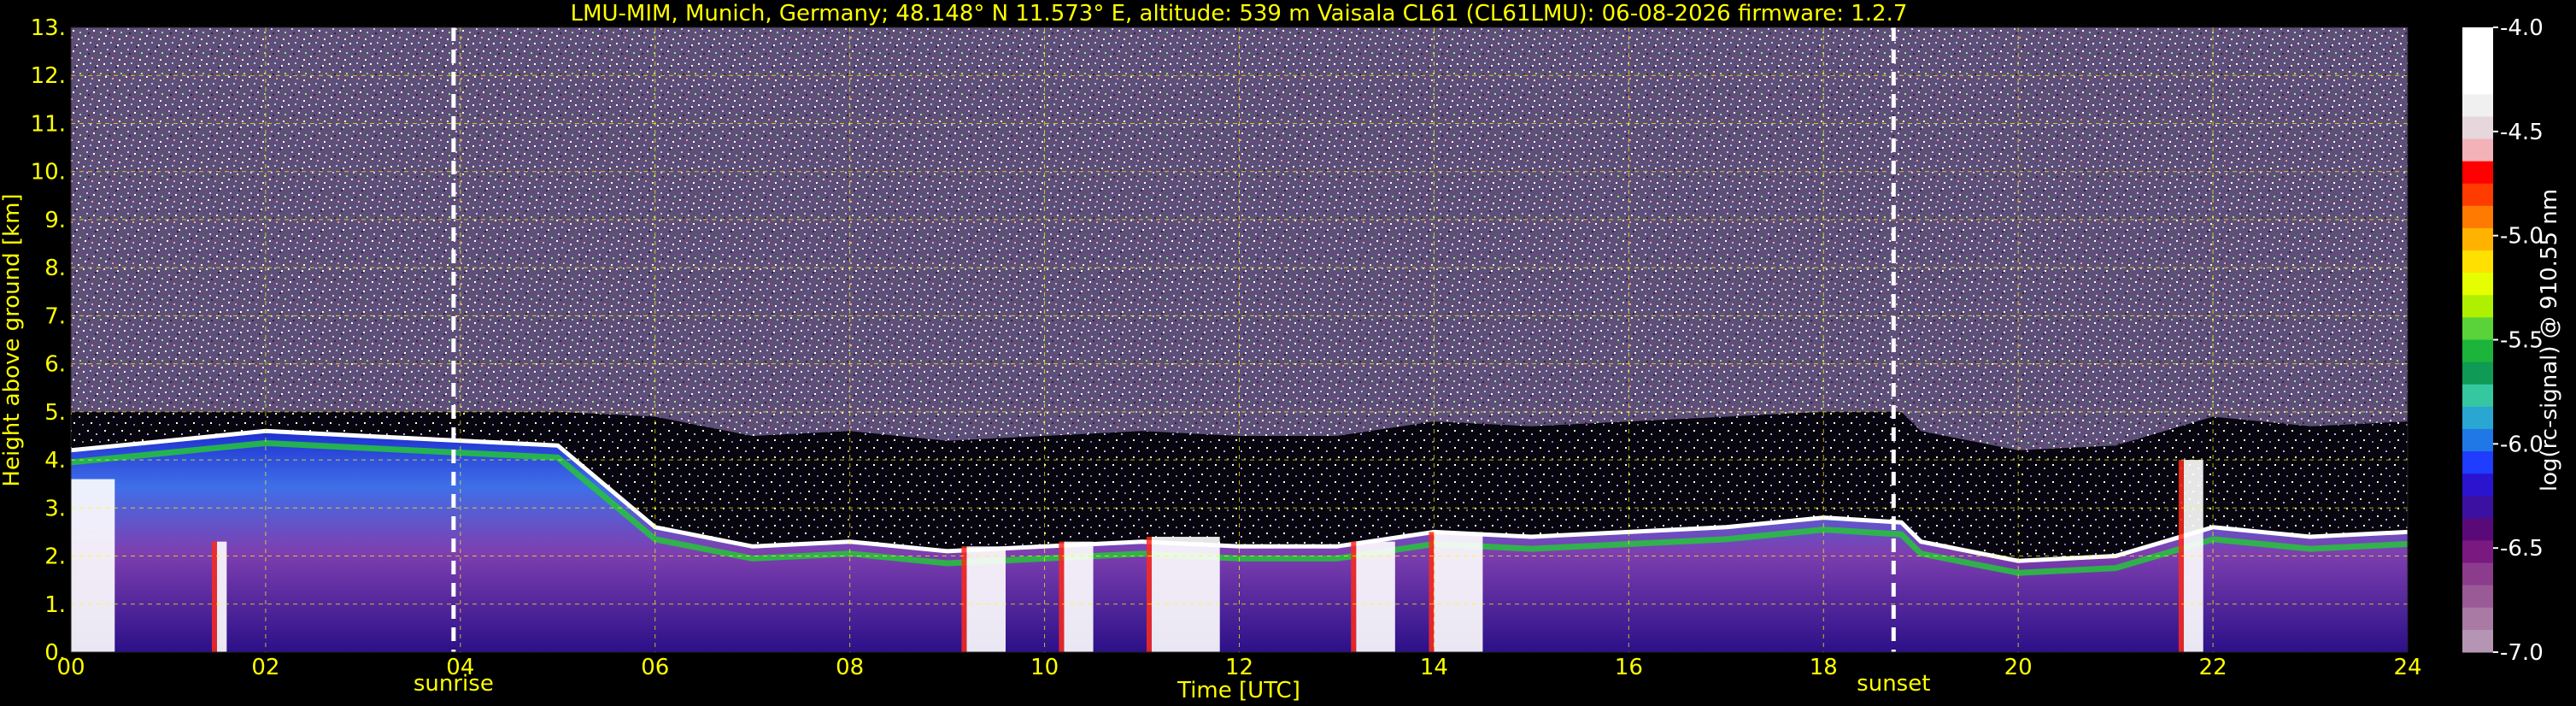  What do you see at coordinates (55, 461) in the screenshot?
I see `y-tick-label: 4.` at bounding box center [55, 461].